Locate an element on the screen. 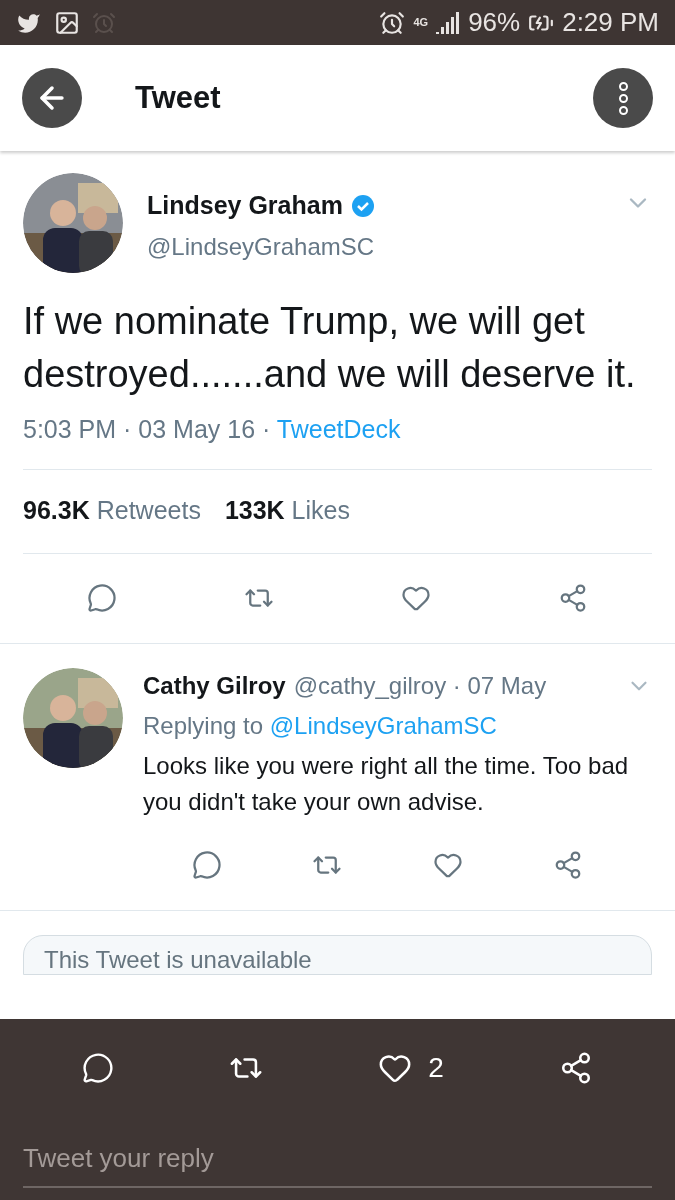  network-type: 4G is located at coordinates (421, 23).